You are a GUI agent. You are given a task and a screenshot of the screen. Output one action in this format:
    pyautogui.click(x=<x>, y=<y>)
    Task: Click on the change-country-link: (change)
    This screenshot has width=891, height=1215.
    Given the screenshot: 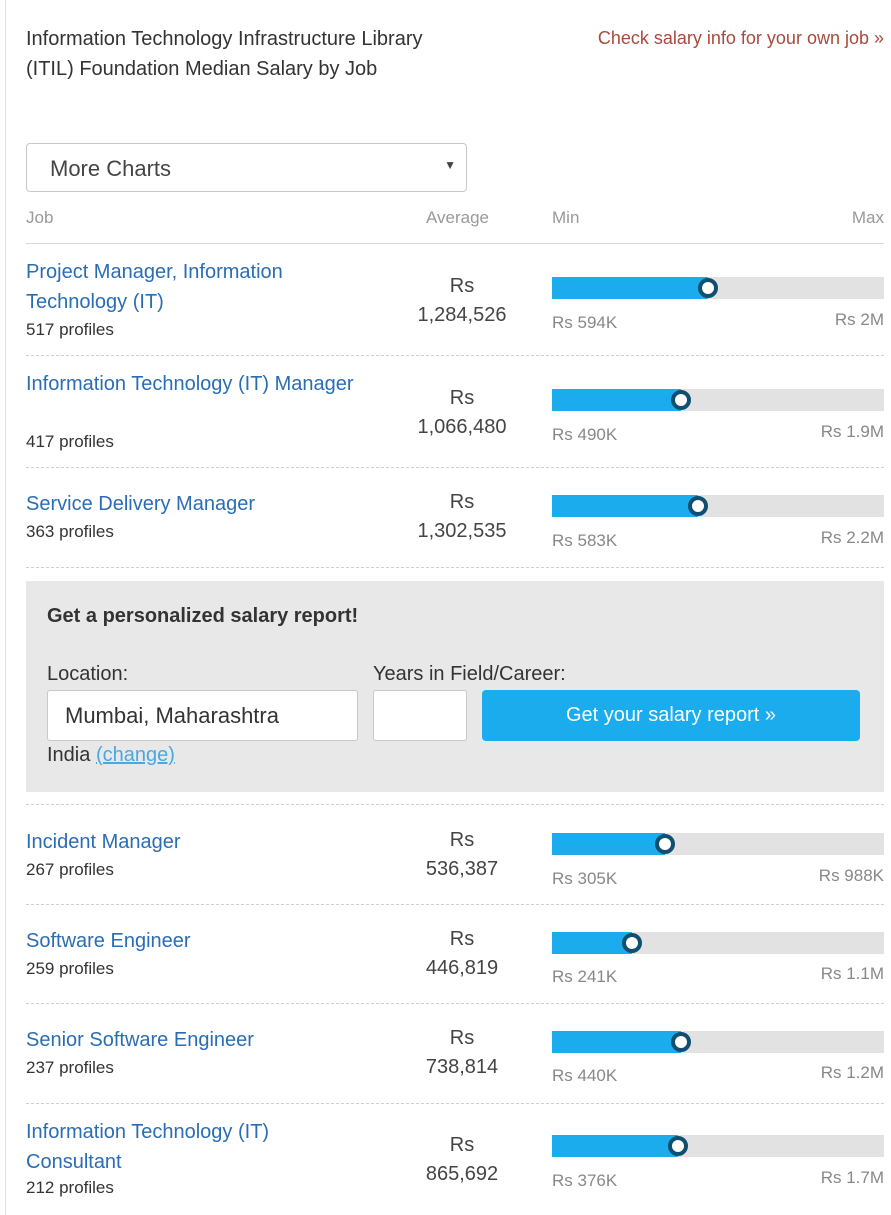 What is the action you would take?
    pyautogui.click(x=135, y=755)
    